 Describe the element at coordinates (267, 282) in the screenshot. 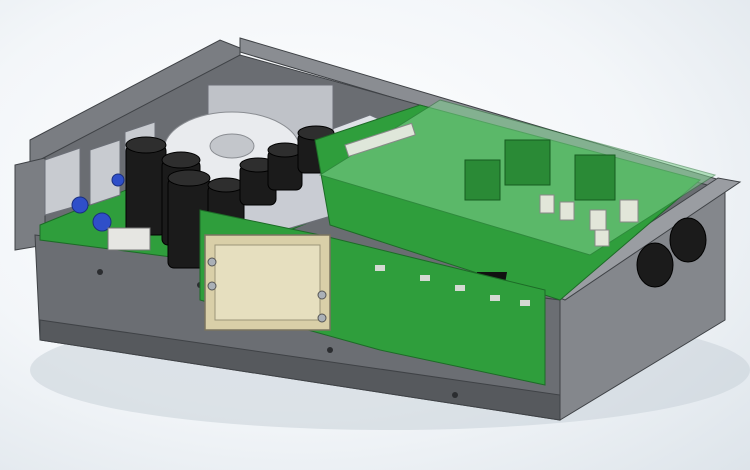

I see `connector-plate-inner` at that location.